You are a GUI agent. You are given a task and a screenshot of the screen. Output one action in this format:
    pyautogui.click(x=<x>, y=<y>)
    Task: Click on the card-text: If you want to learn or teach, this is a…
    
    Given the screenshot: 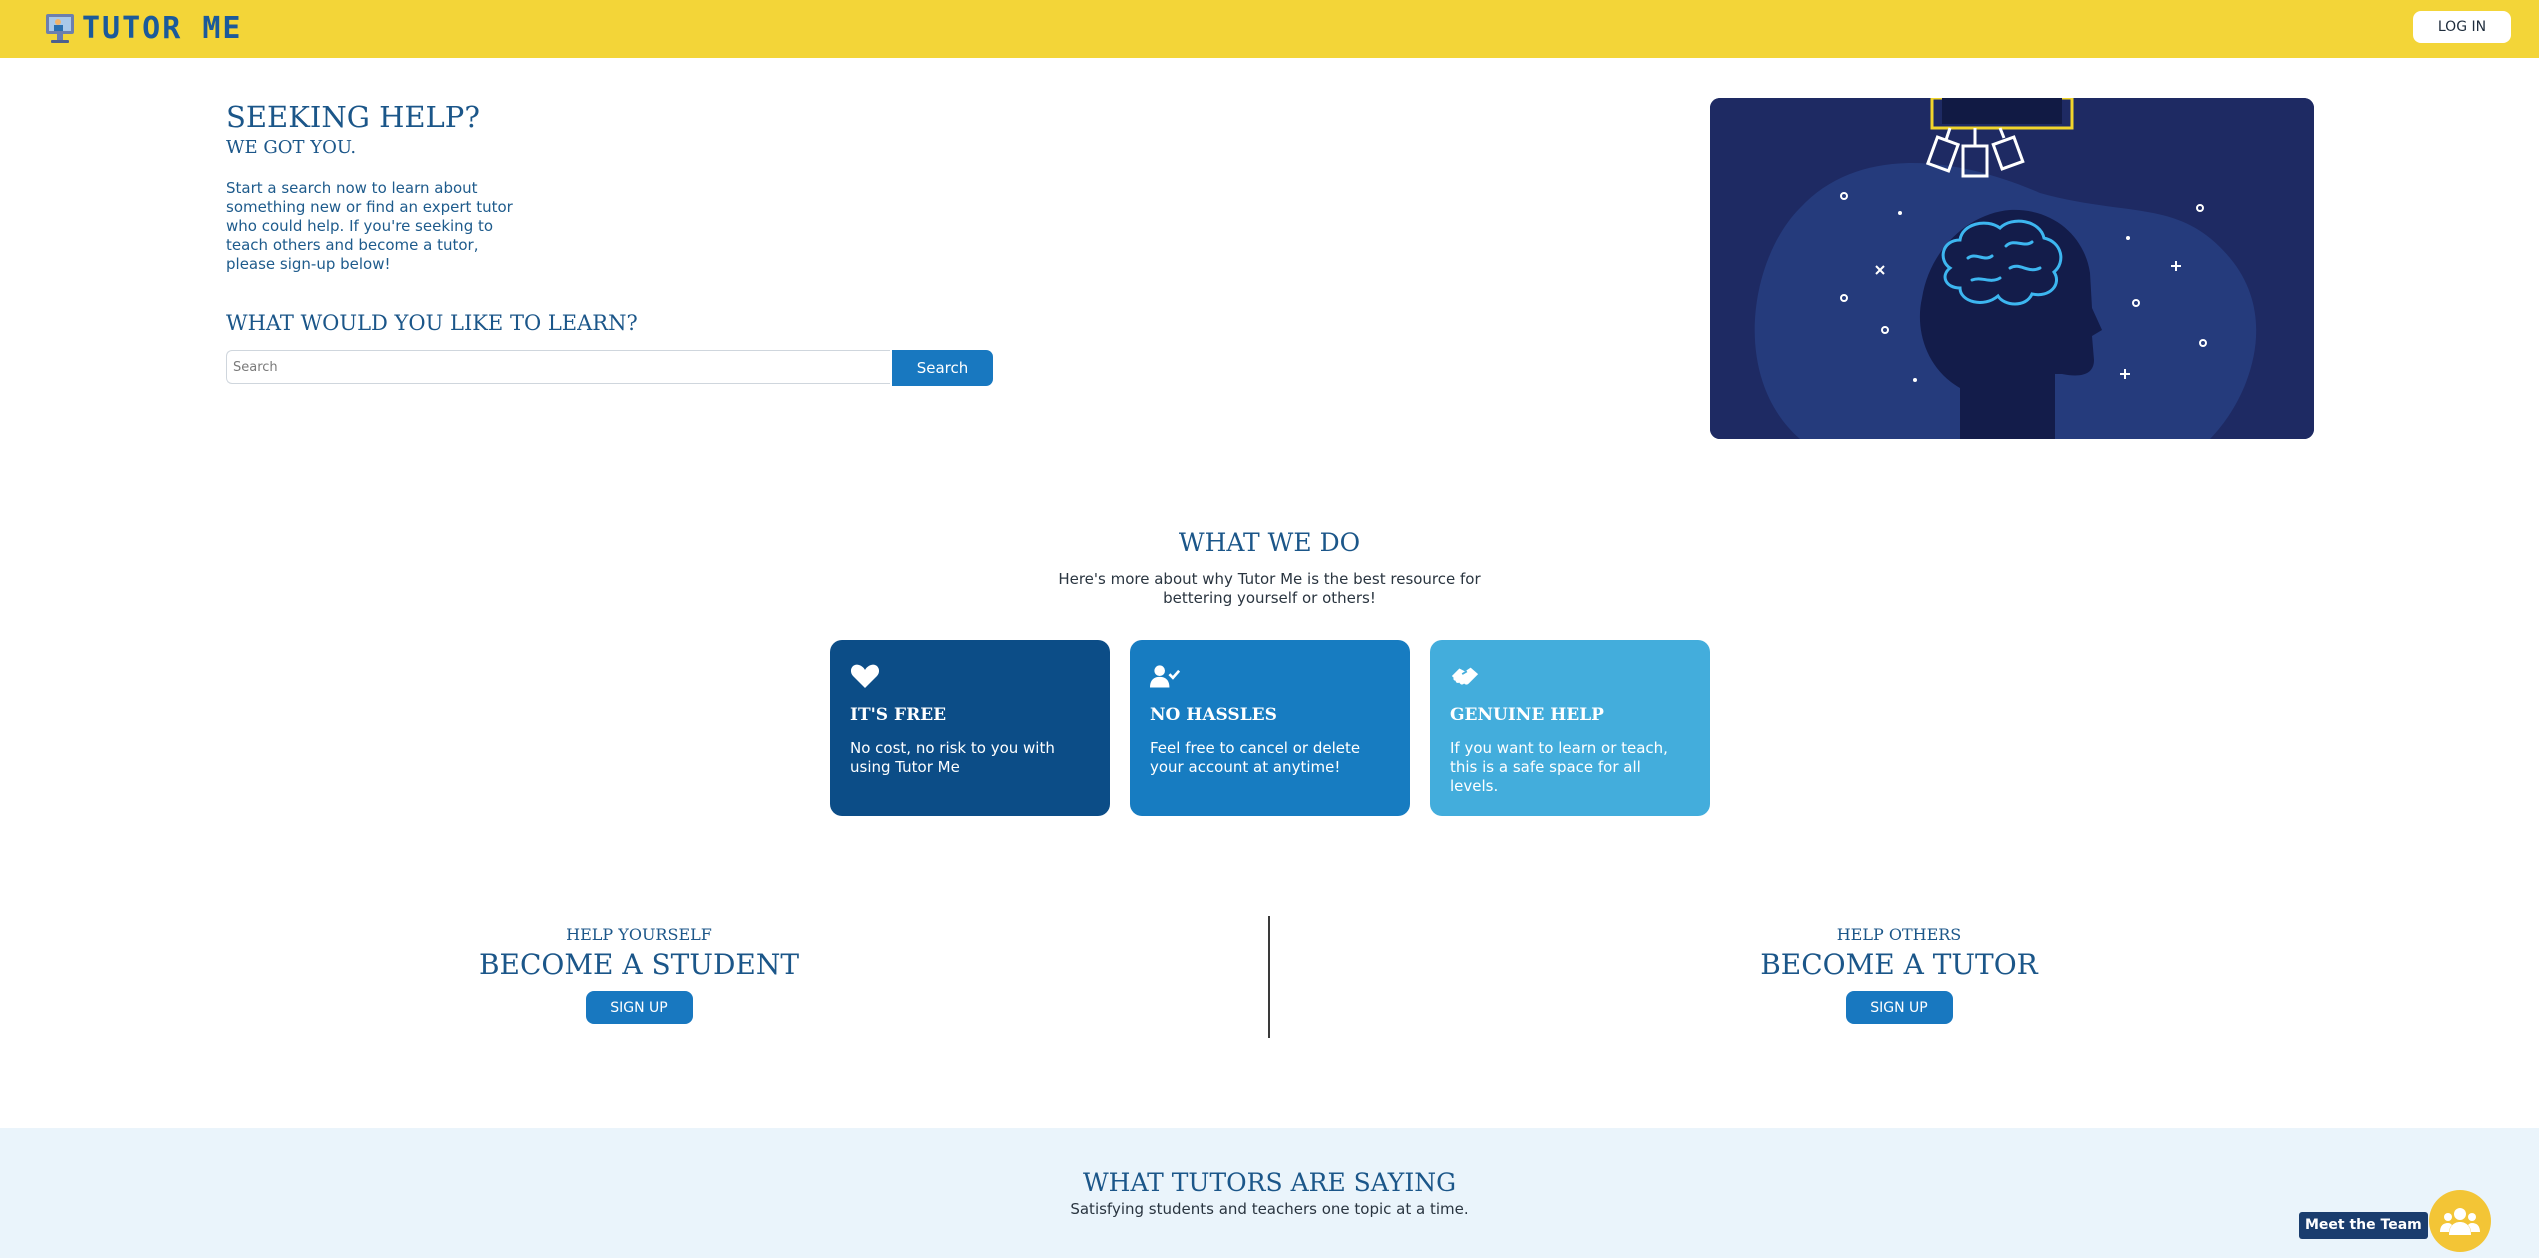 What is the action you would take?
    pyautogui.click(x=1559, y=767)
    